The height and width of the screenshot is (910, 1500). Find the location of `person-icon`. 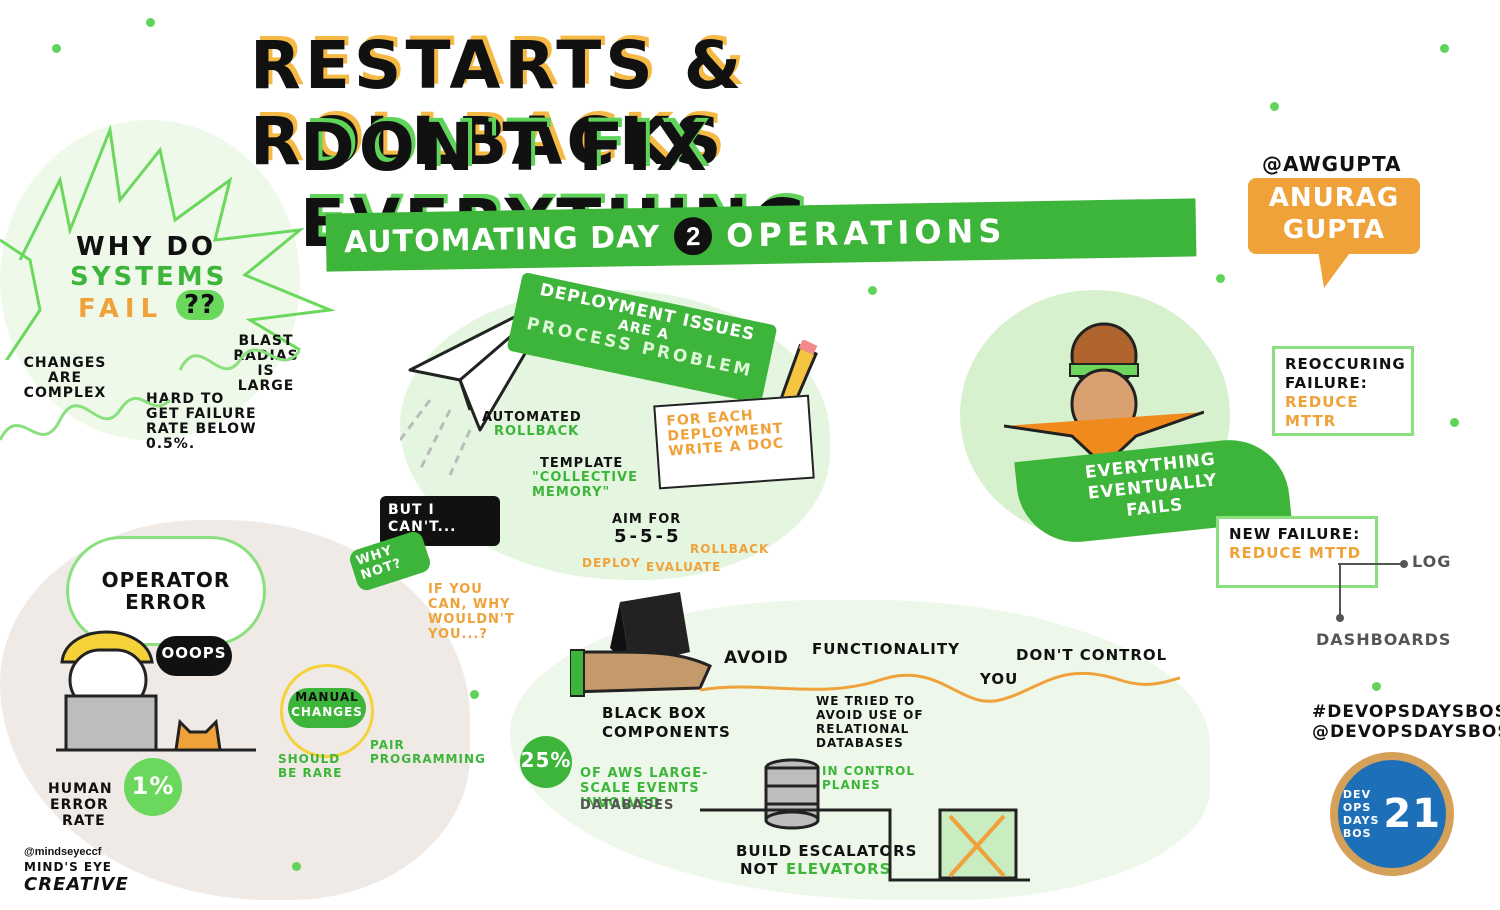

person-icon is located at coordinates (156, 691).